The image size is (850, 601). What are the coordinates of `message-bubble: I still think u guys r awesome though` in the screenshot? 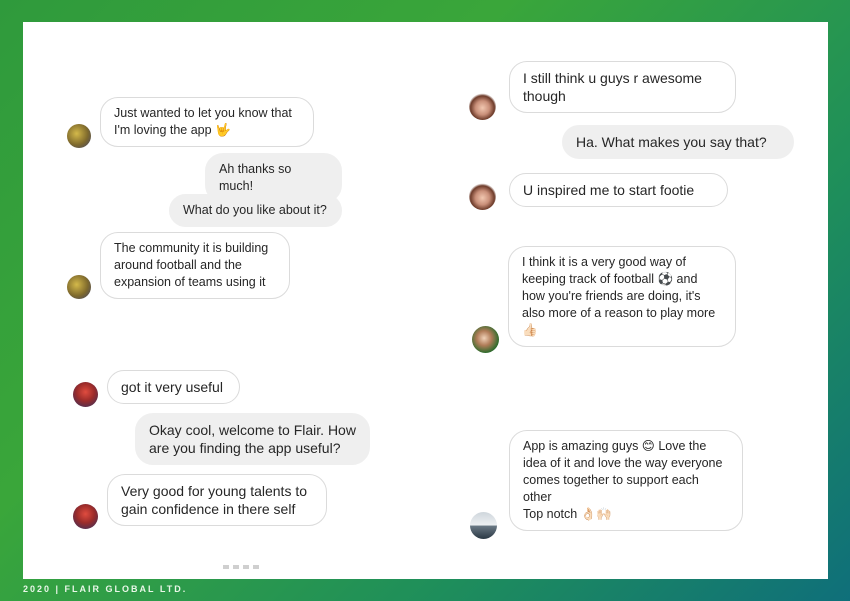 It's located at (622, 87).